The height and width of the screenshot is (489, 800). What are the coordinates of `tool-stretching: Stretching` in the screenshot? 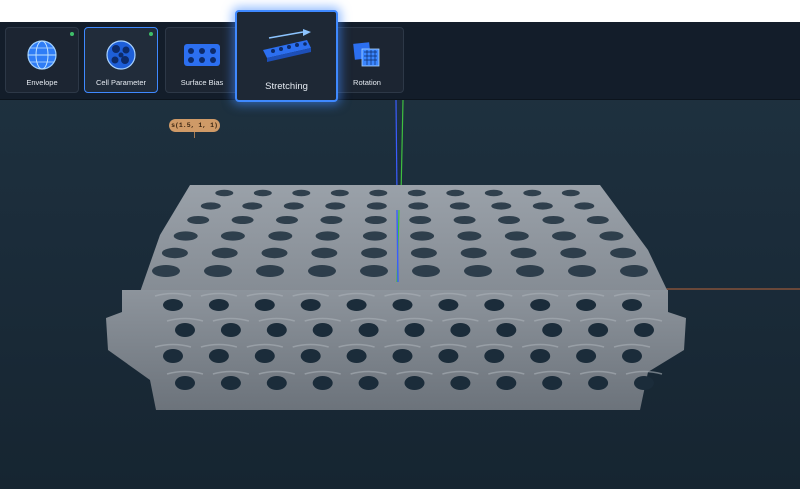 It's located at (286, 56).